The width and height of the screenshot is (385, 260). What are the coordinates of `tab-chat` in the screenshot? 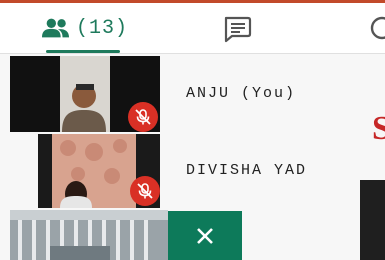 It's located at (237, 29).